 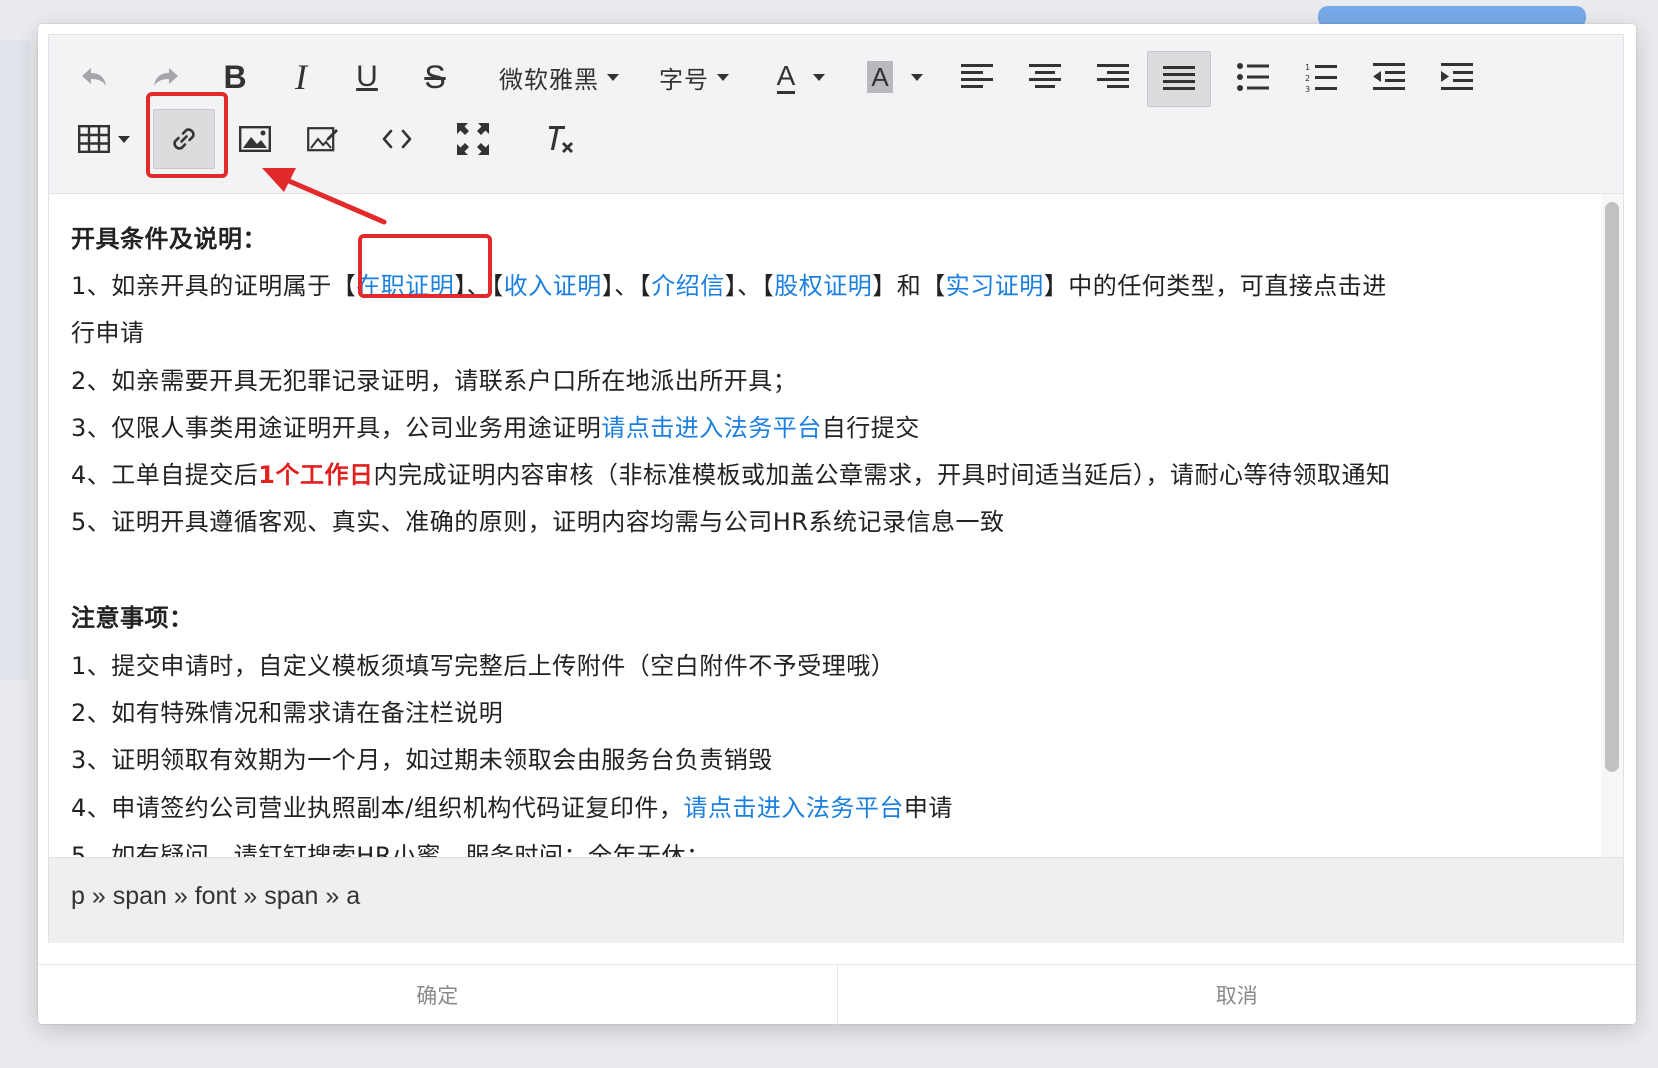 I want to click on strikethrough-button: S, so click(x=435, y=77).